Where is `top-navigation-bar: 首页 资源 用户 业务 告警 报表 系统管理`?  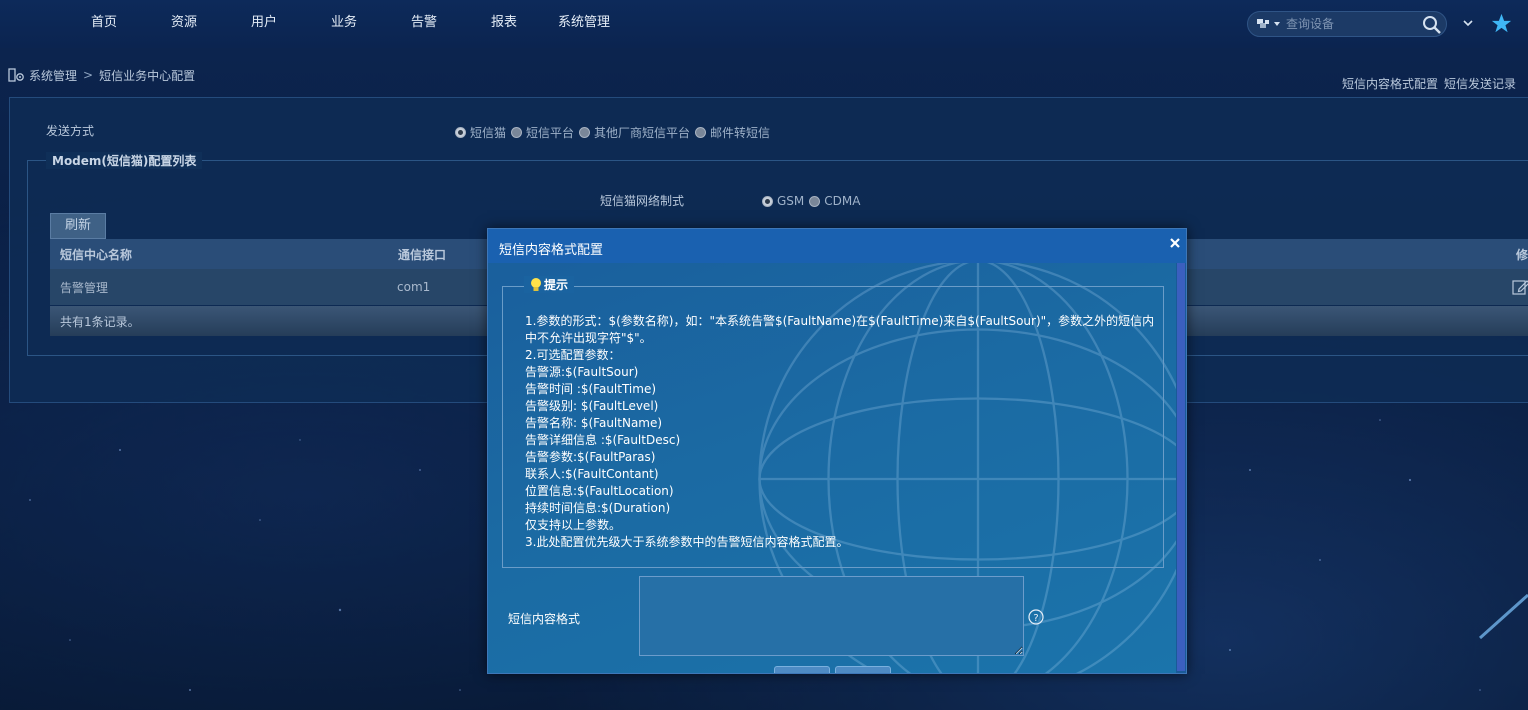
top-navigation-bar: 首页 资源 用户 业务 告警 报表 系统管理 is located at coordinates (764, 24).